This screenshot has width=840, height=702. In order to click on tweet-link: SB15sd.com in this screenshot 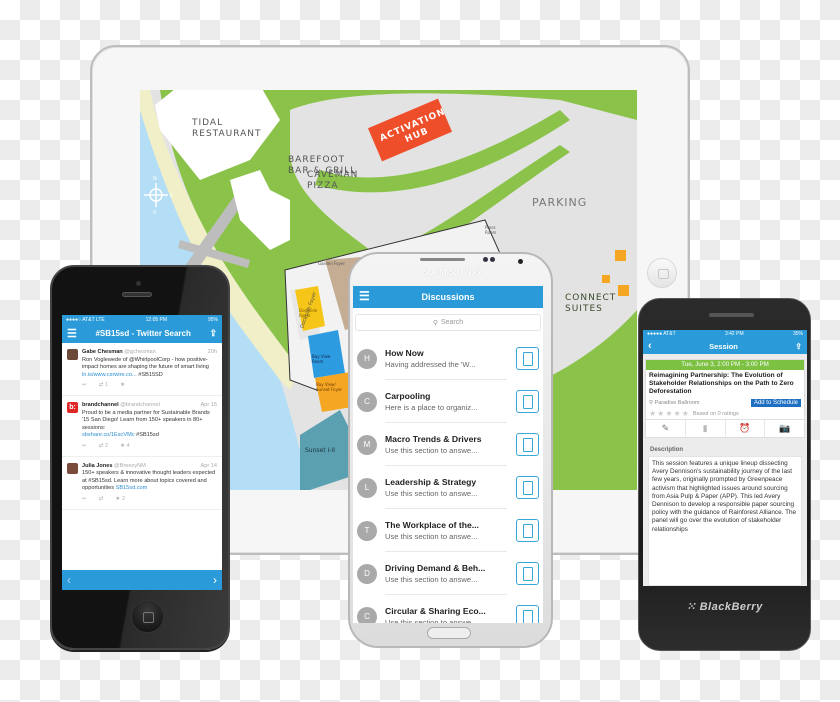, I will do `click(132, 488)`.